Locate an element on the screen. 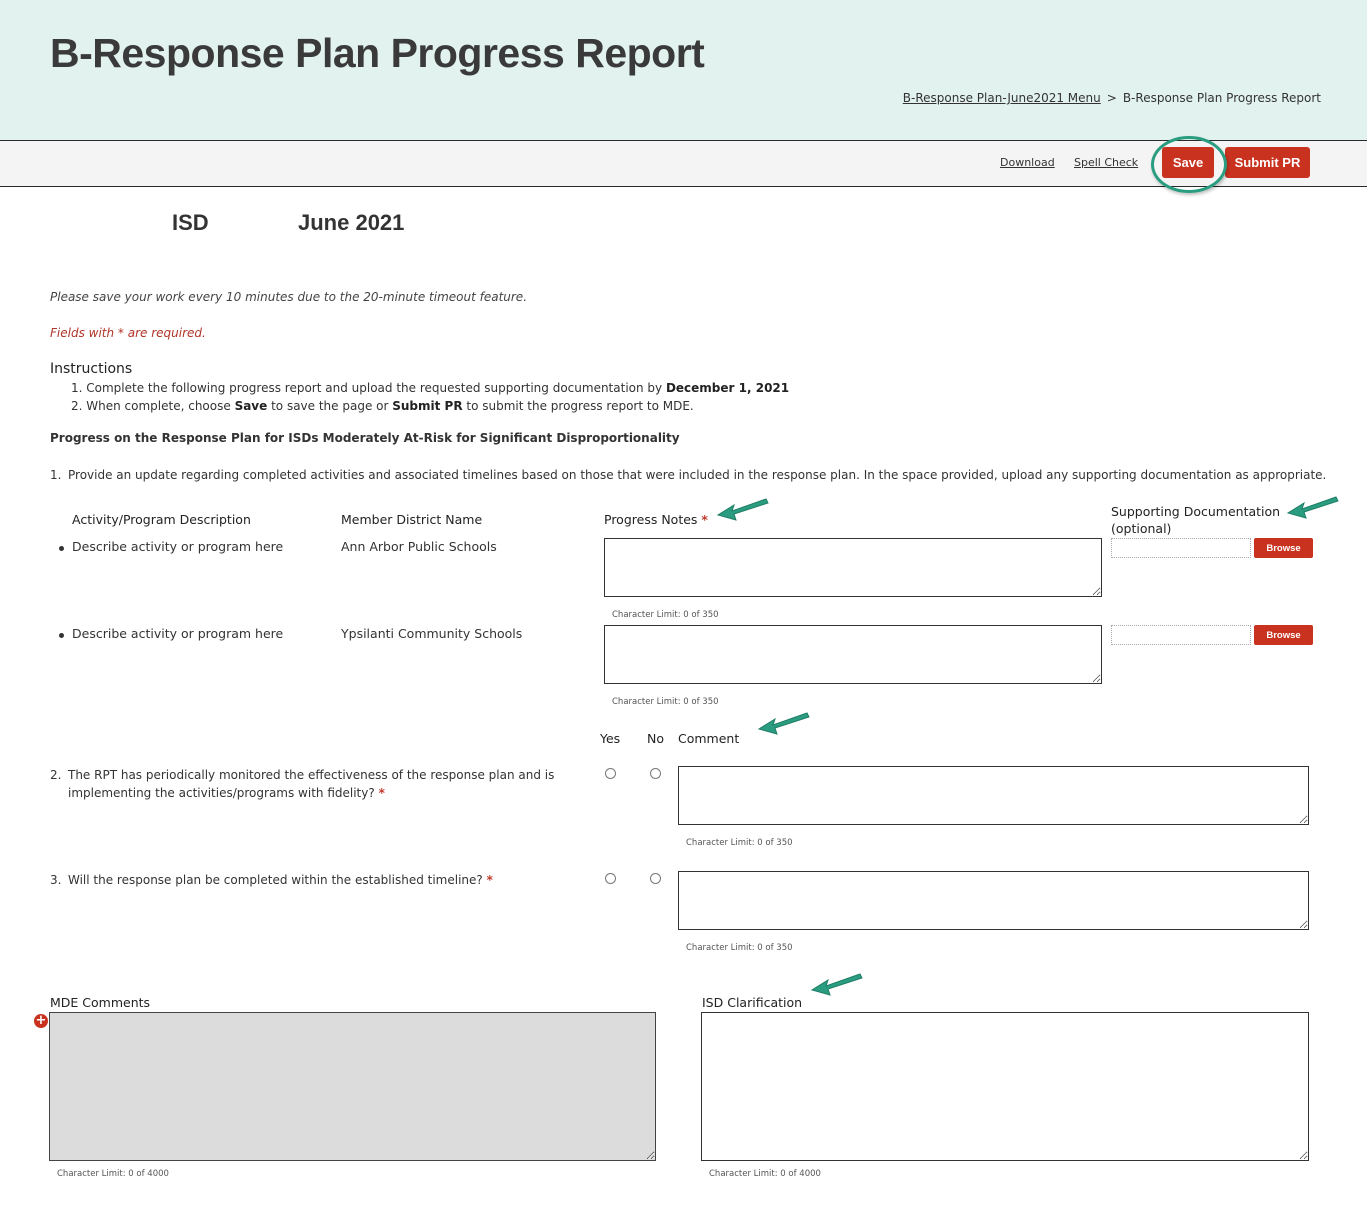 This screenshot has width=1367, height=1209. instruction-text: to submit the progress report to MDE. is located at coordinates (578, 406).